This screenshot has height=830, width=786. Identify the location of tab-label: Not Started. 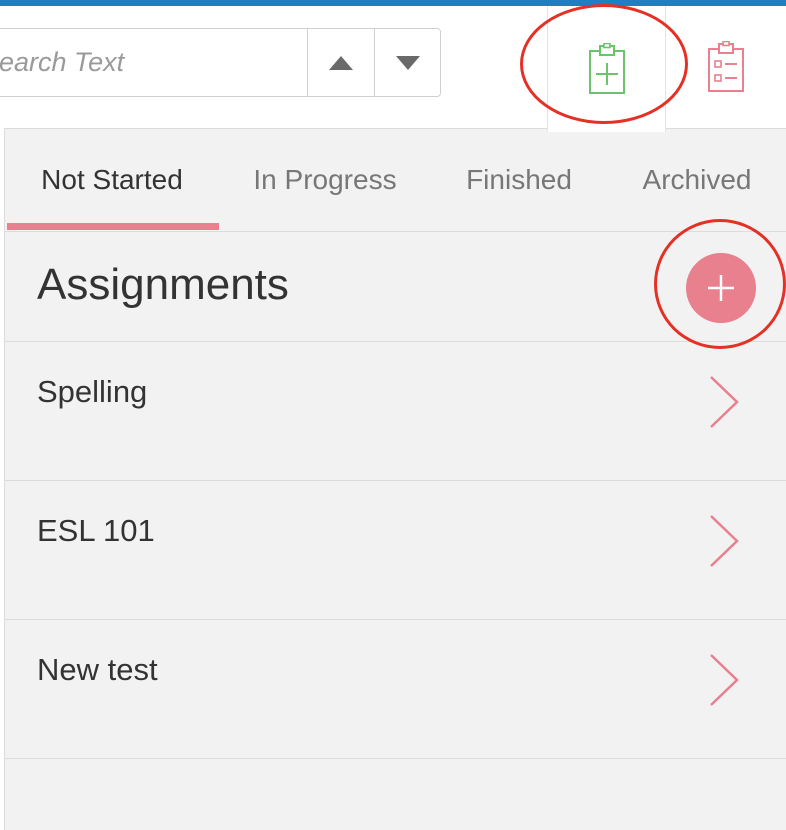
(112, 179).